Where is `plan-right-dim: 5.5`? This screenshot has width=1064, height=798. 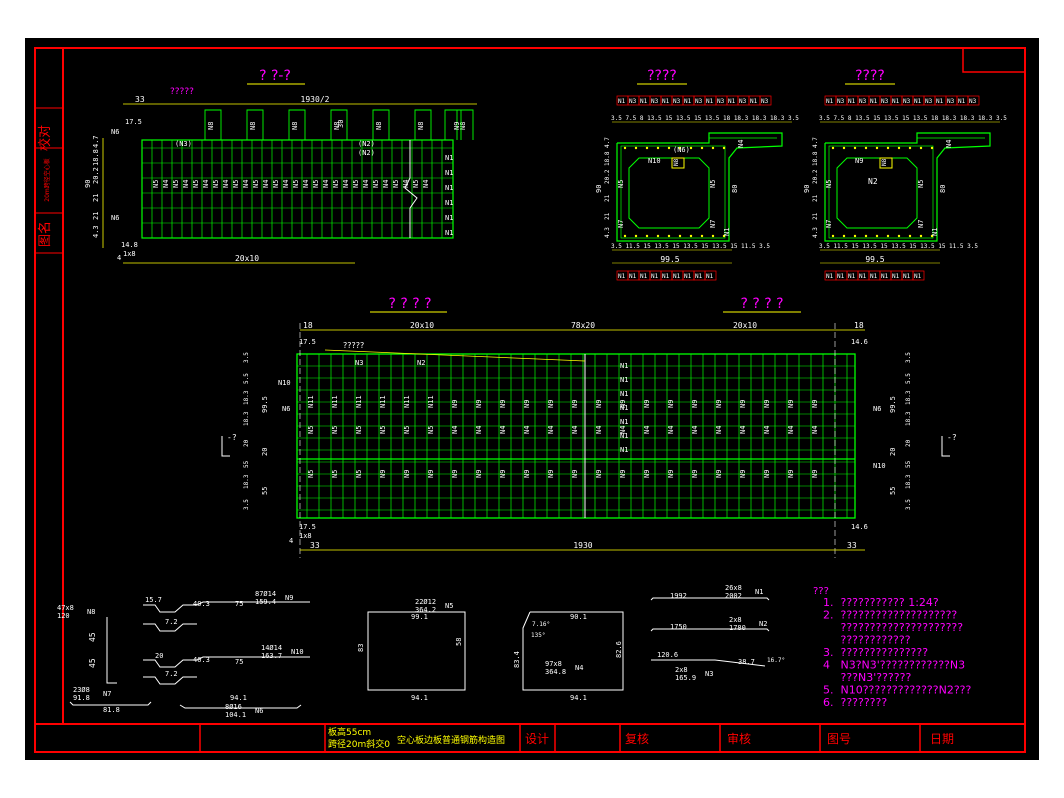 plan-right-dim: 5.5 is located at coordinates (908, 378).